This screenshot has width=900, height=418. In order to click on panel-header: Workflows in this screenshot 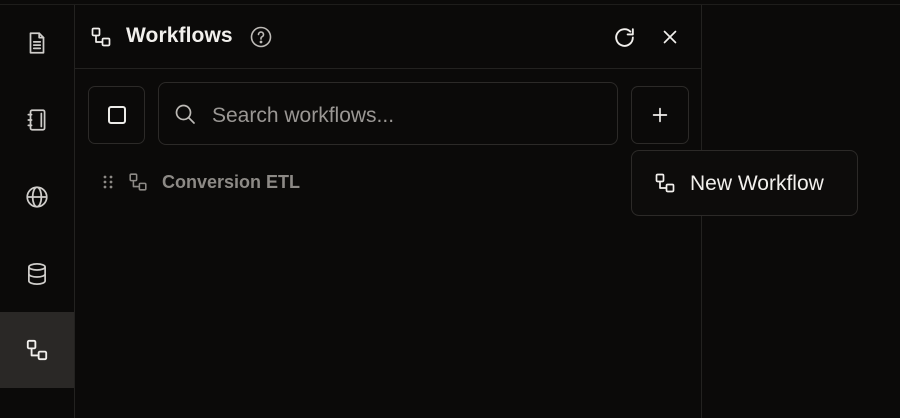, I will do `click(388, 37)`.